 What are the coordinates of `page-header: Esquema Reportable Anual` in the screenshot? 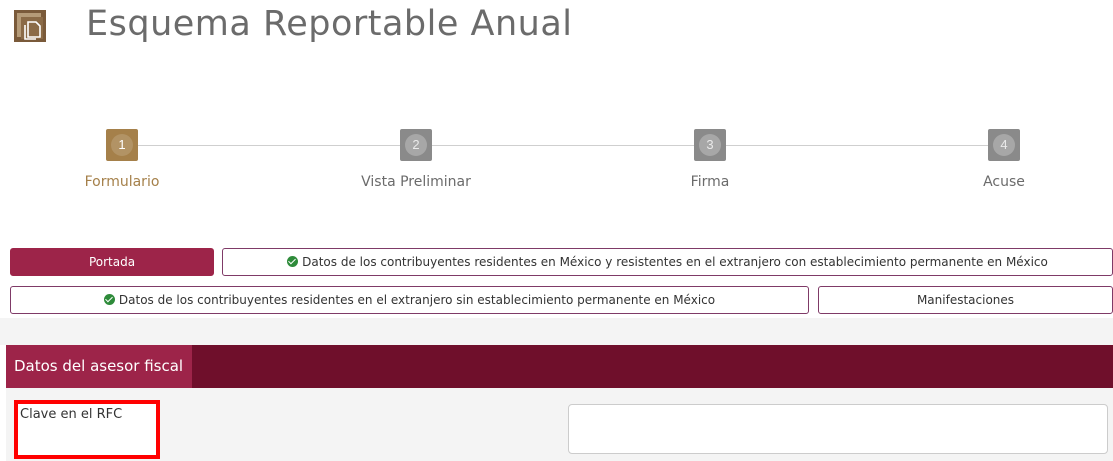 It's located at (556, 30).